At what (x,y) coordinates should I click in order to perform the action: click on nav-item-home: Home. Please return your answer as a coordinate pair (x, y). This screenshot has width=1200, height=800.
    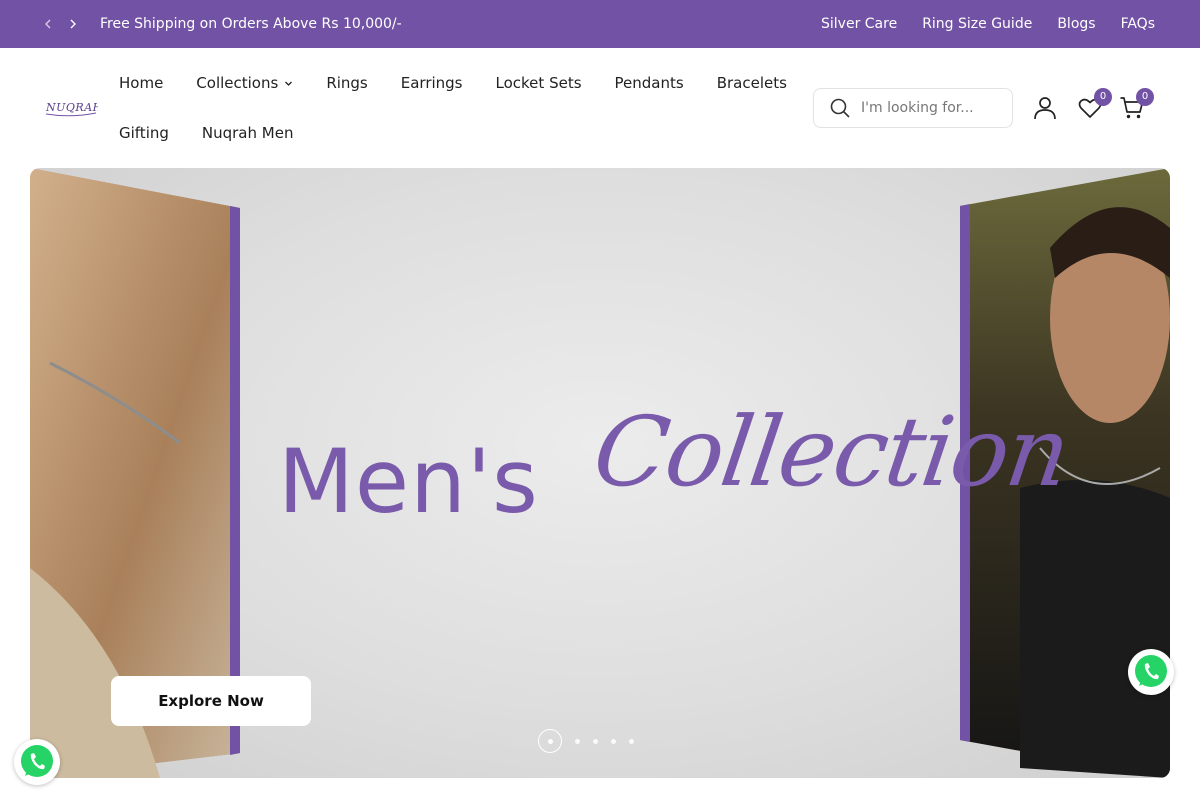
    Looking at the image, I should click on (141, 83).